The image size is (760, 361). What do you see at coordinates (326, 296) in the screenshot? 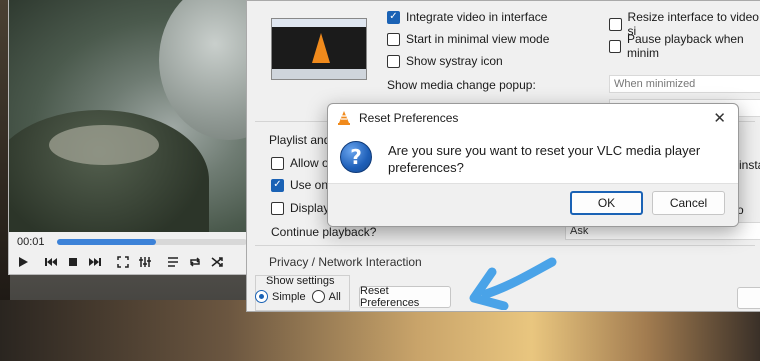
I see `all-radio: All` at bounding box center [326, 296].